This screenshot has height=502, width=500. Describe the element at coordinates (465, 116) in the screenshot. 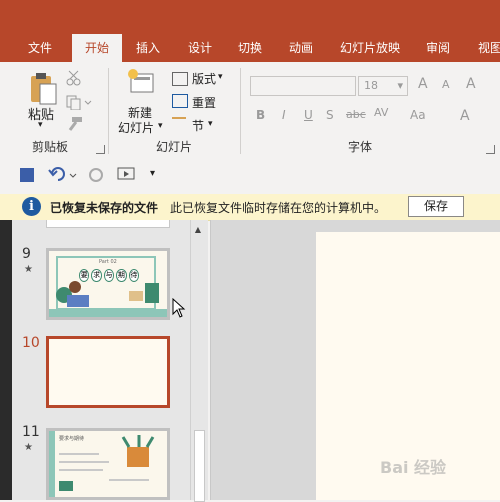

I see `font-color-button: A` at that location.